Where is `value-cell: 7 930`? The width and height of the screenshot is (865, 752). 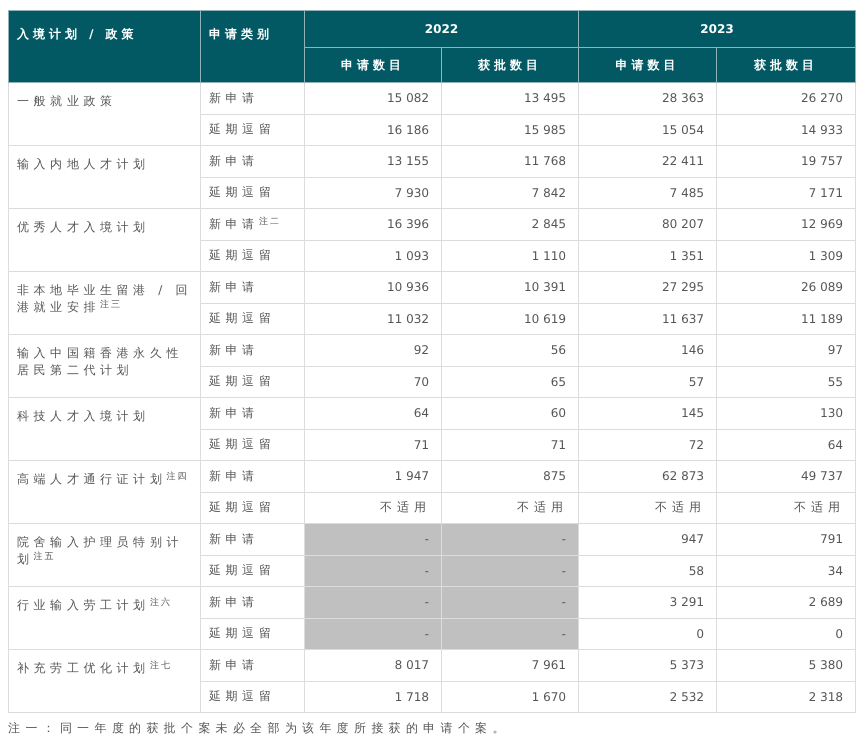
value-cell: 7 930 is located at coordinates (373, 192).